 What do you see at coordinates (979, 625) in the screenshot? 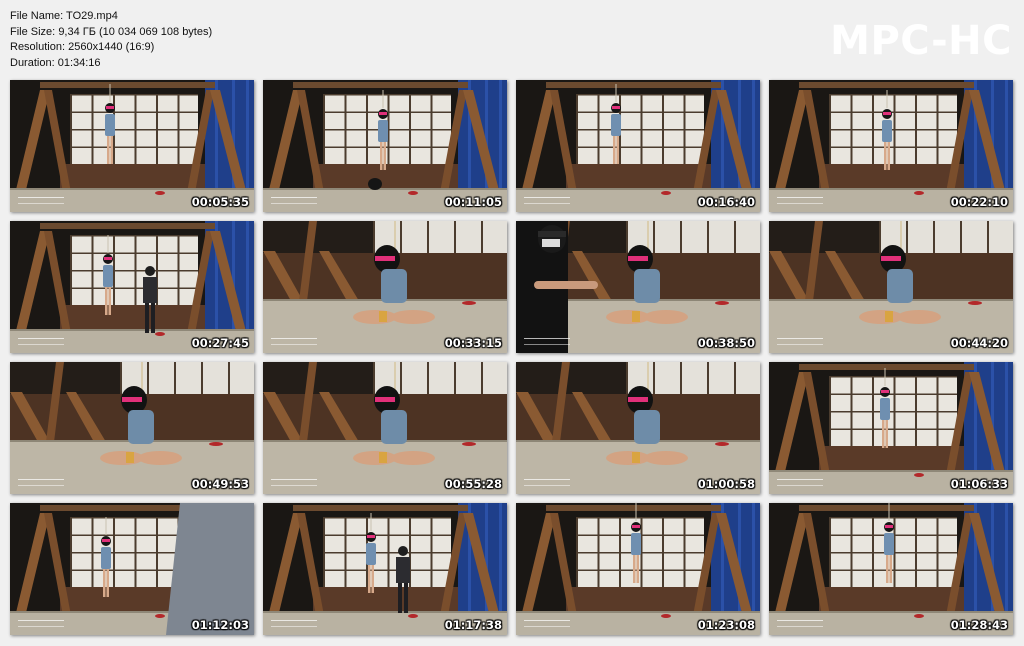
I see `timestamp: 01:28:43` at bounding box center [979, 625].